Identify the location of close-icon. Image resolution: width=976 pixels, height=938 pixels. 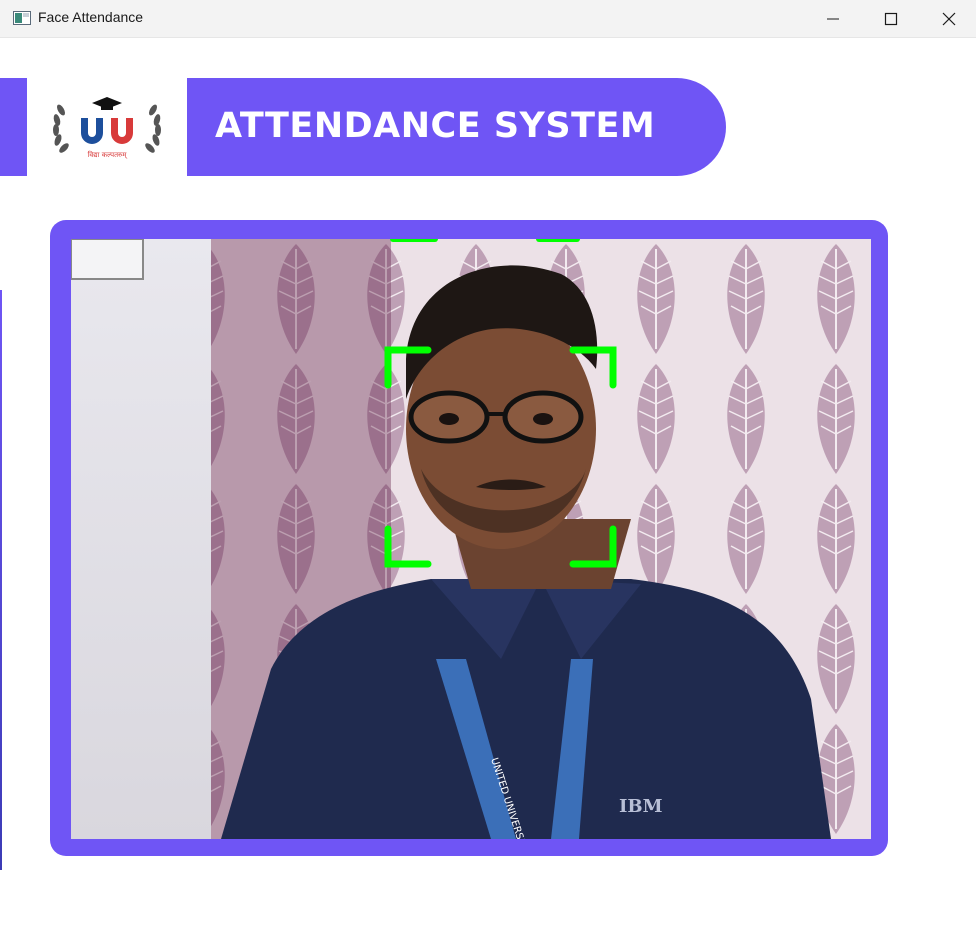
(949, 18).